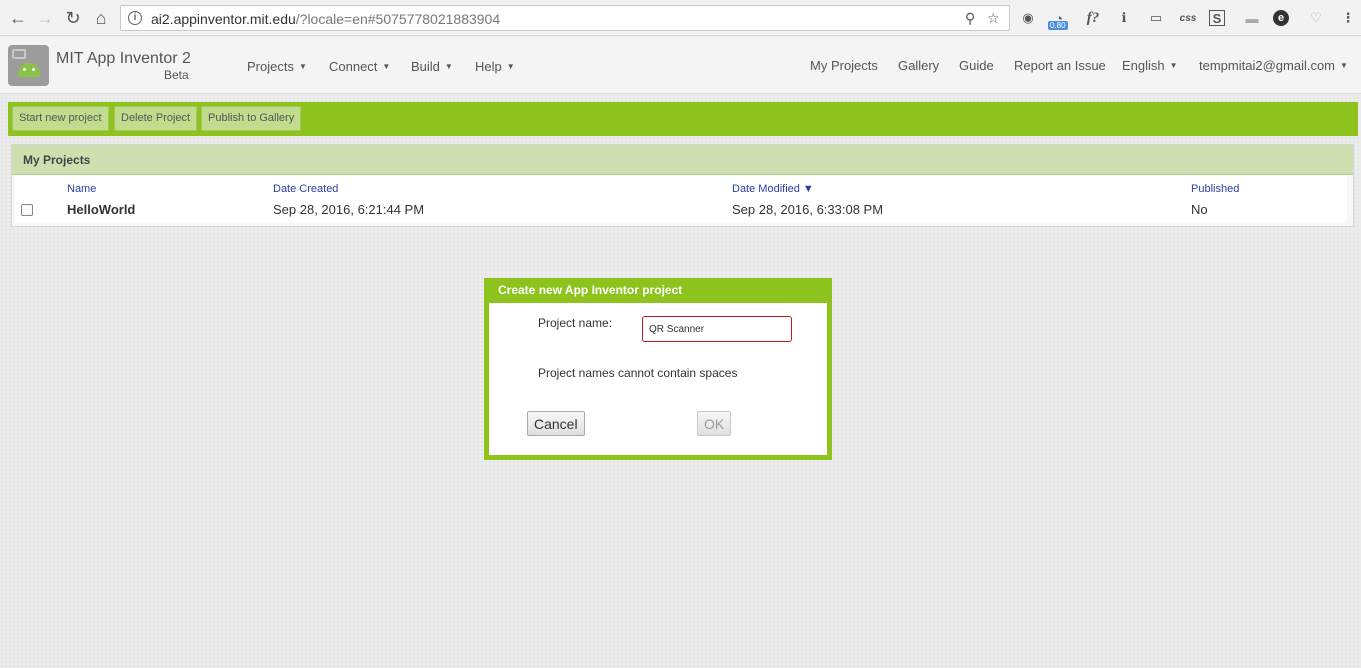 Image resolution: width=1361 pixels, height=668 pixels. Describe the element at coordinates (270, 66) in the screenshot. I see `menu-label: Projects` at that location.